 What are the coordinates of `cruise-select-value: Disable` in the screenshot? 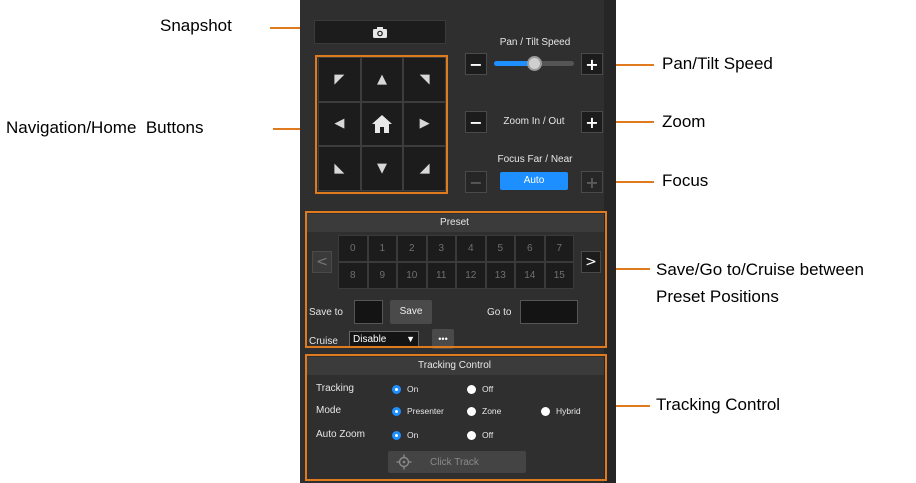 It's located at (370, 339).